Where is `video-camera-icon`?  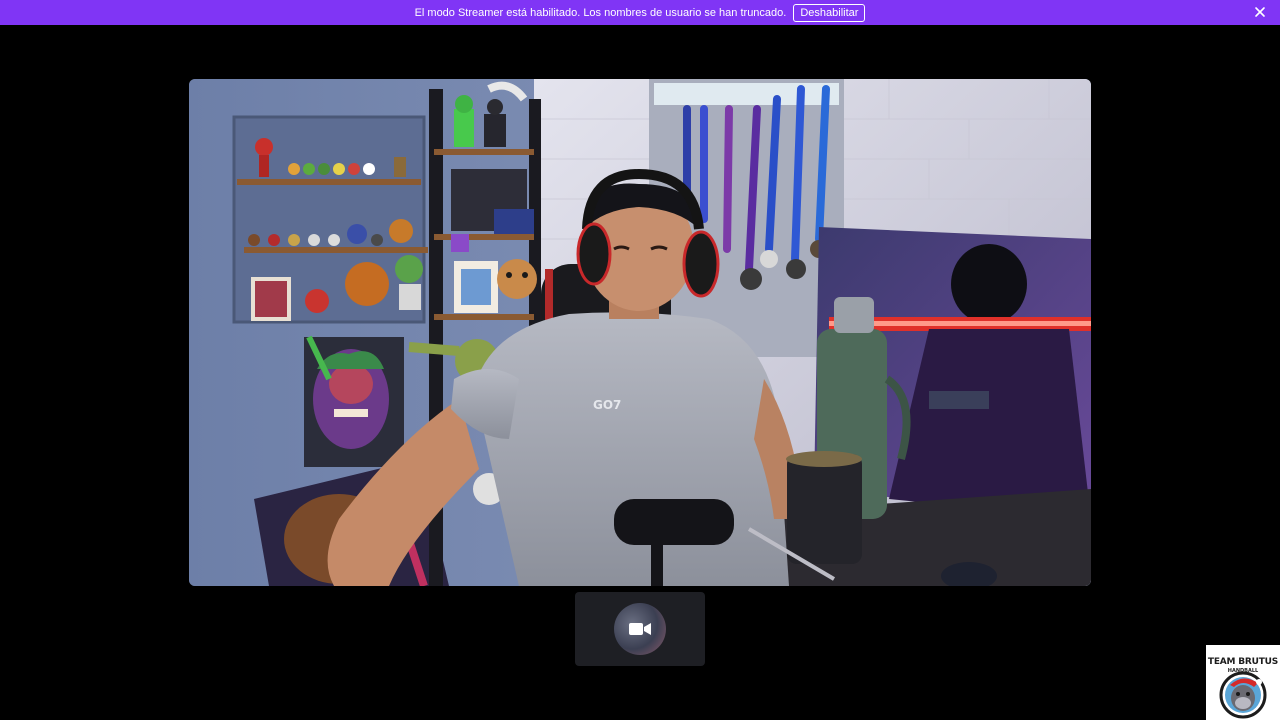 video-camera-icon is located at coordinates (640, 629).